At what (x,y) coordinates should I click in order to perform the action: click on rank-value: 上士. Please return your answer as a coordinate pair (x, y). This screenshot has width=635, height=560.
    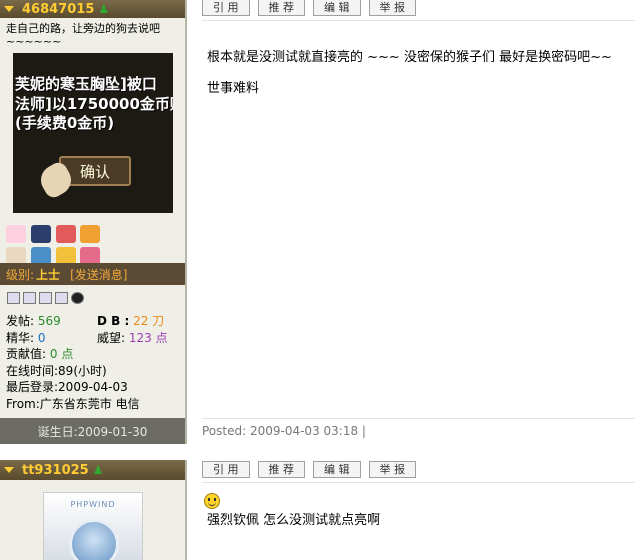
    Looking at the image, I should click on (48, 274).